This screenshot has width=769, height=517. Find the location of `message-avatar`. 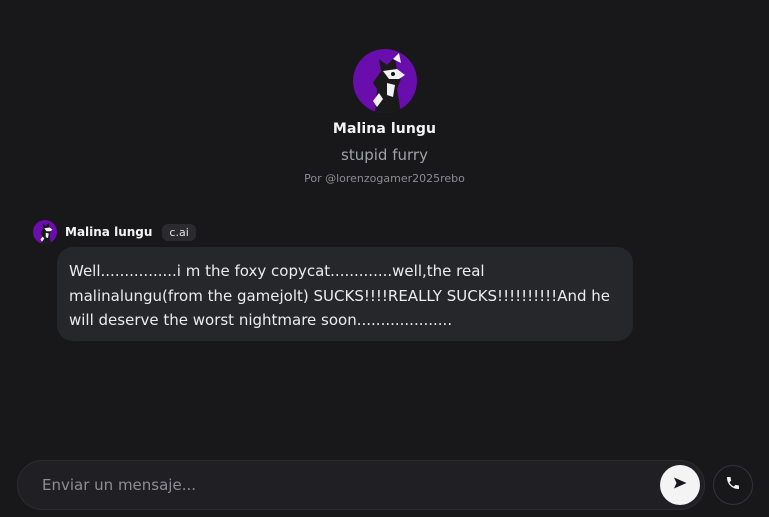

message-avatar is located at coordinates (45, 232).